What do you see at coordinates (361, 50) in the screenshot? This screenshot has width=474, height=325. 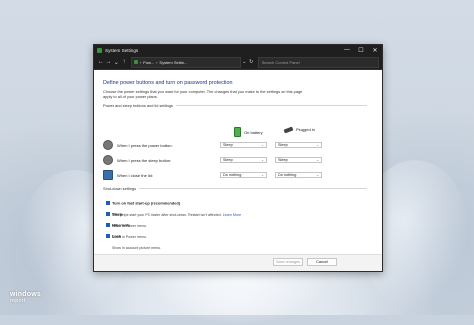 I see `maximize-button: ☐` at bounding box center [361, 50].